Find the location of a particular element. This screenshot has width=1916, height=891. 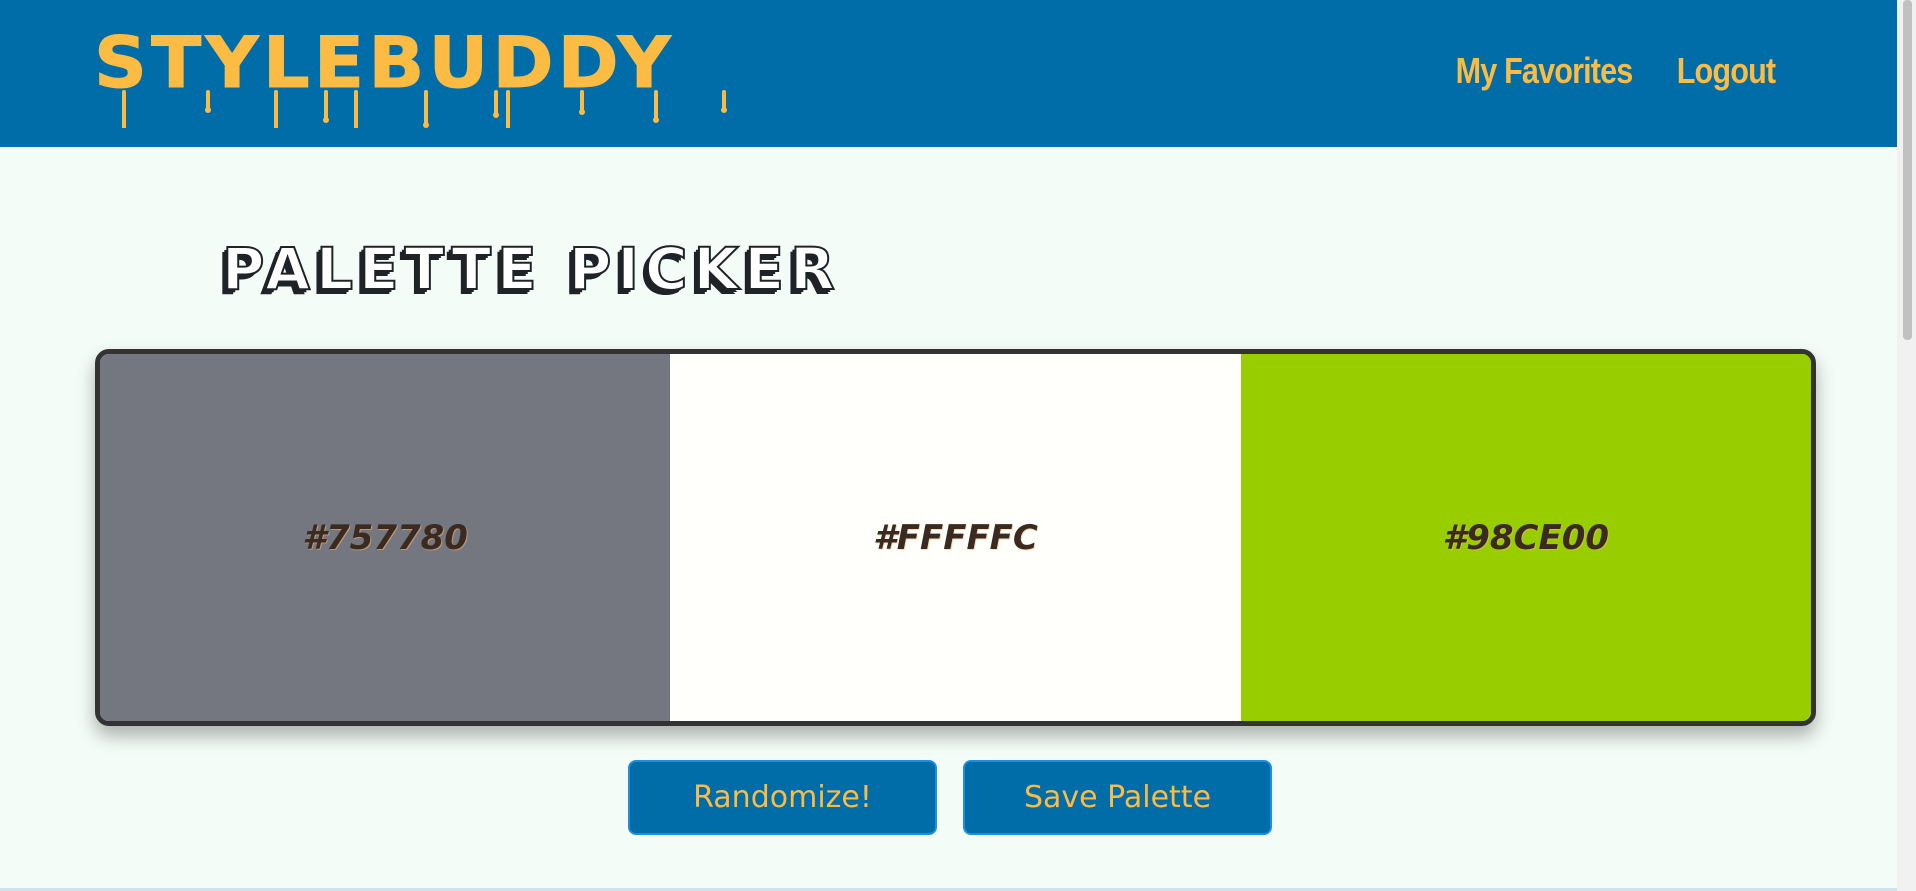

action-buttons: Randomize! Save Palette is located at coordinates (950, 797).